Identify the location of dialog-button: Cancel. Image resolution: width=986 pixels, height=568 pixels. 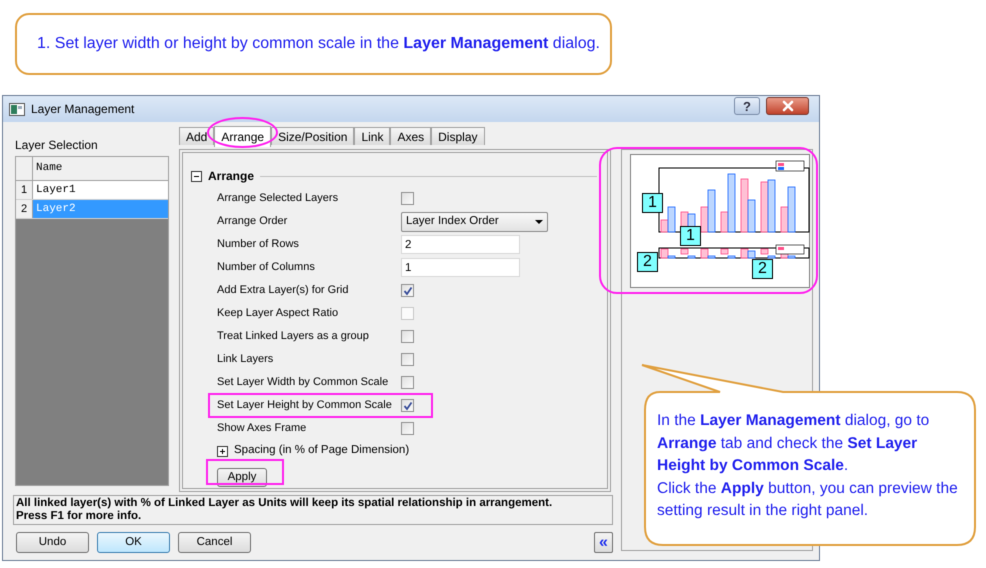
(214, 542).